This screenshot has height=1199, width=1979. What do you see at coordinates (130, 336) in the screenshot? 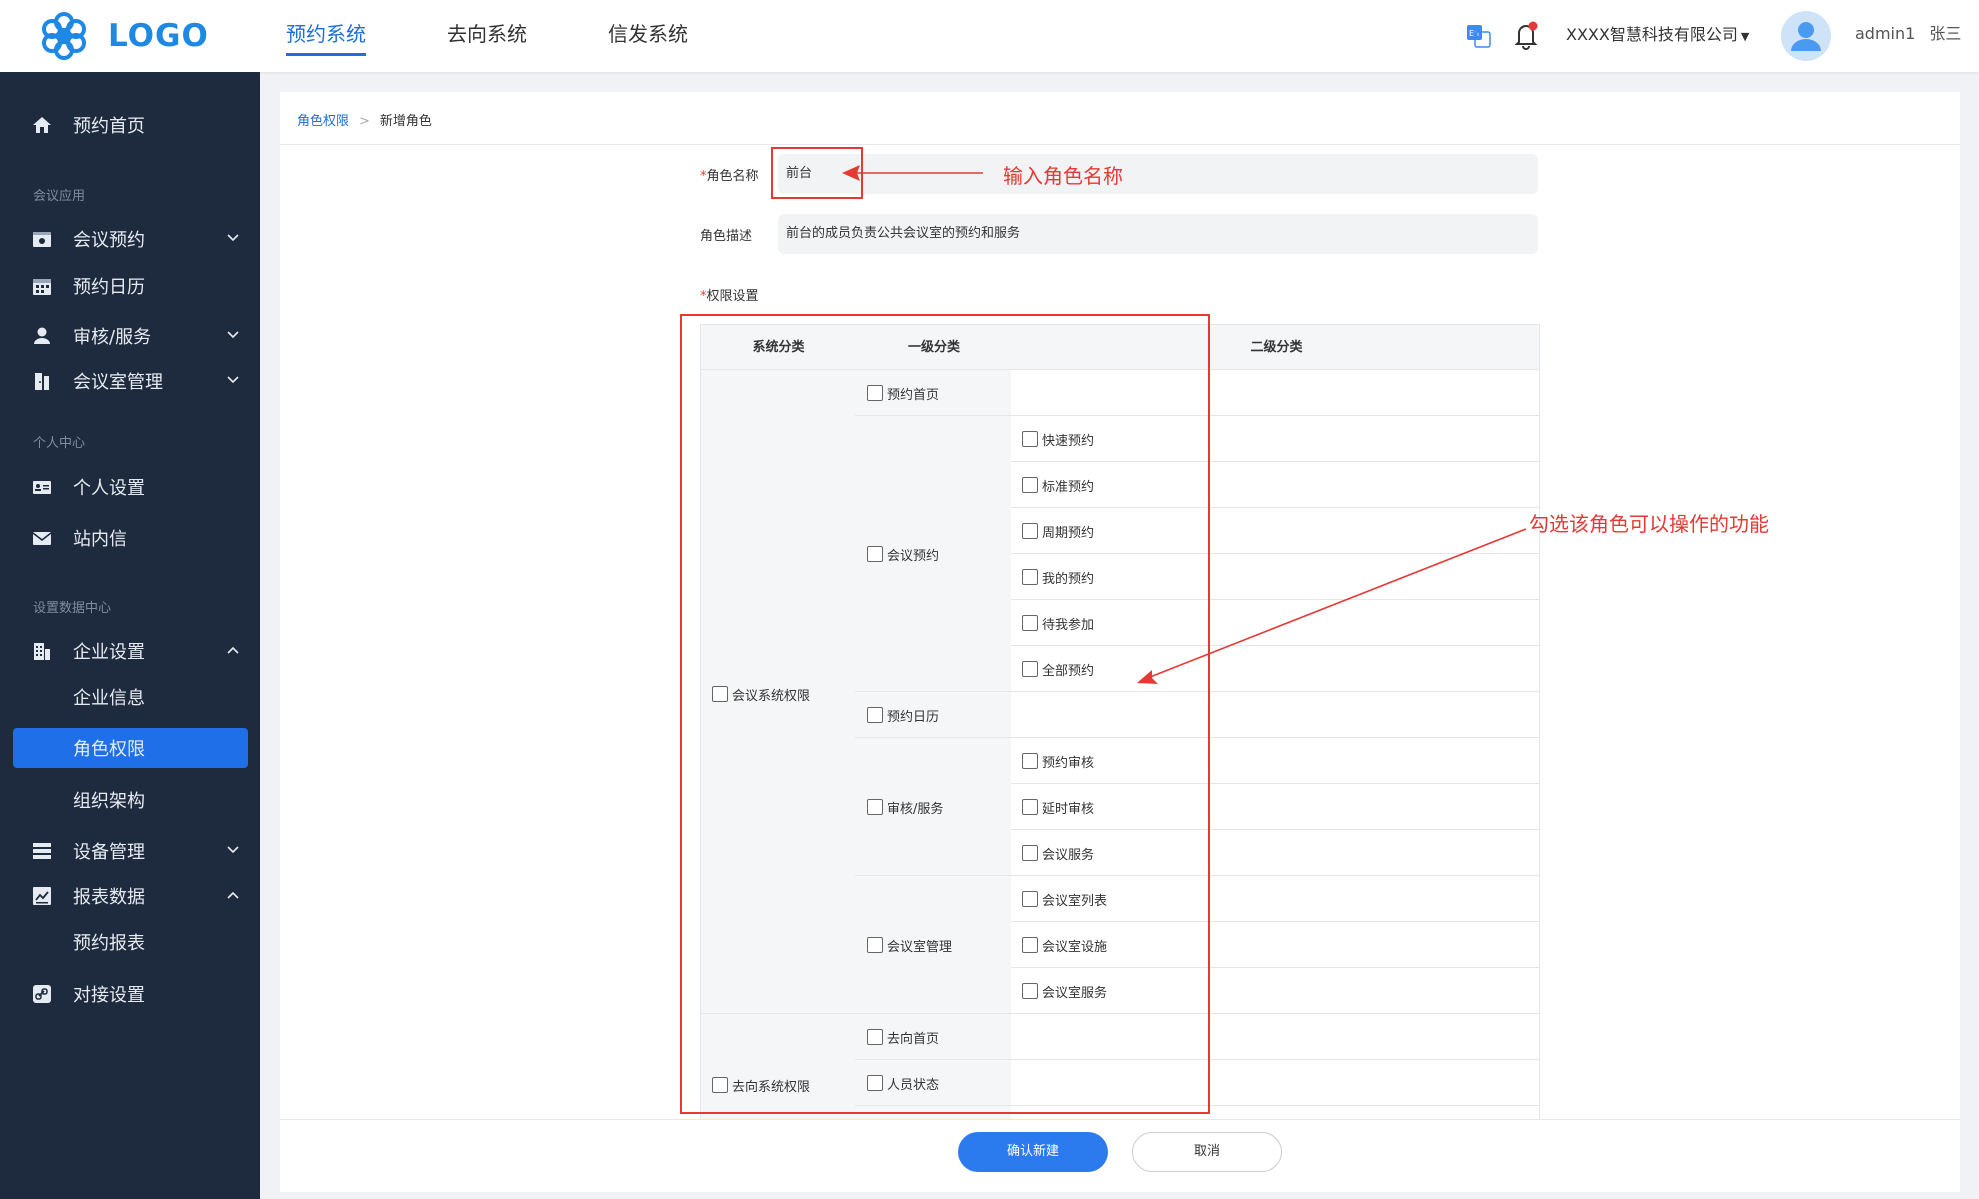
I see `sidebar-item-review-service: 审核/服务` at bounding box center [130, 336].